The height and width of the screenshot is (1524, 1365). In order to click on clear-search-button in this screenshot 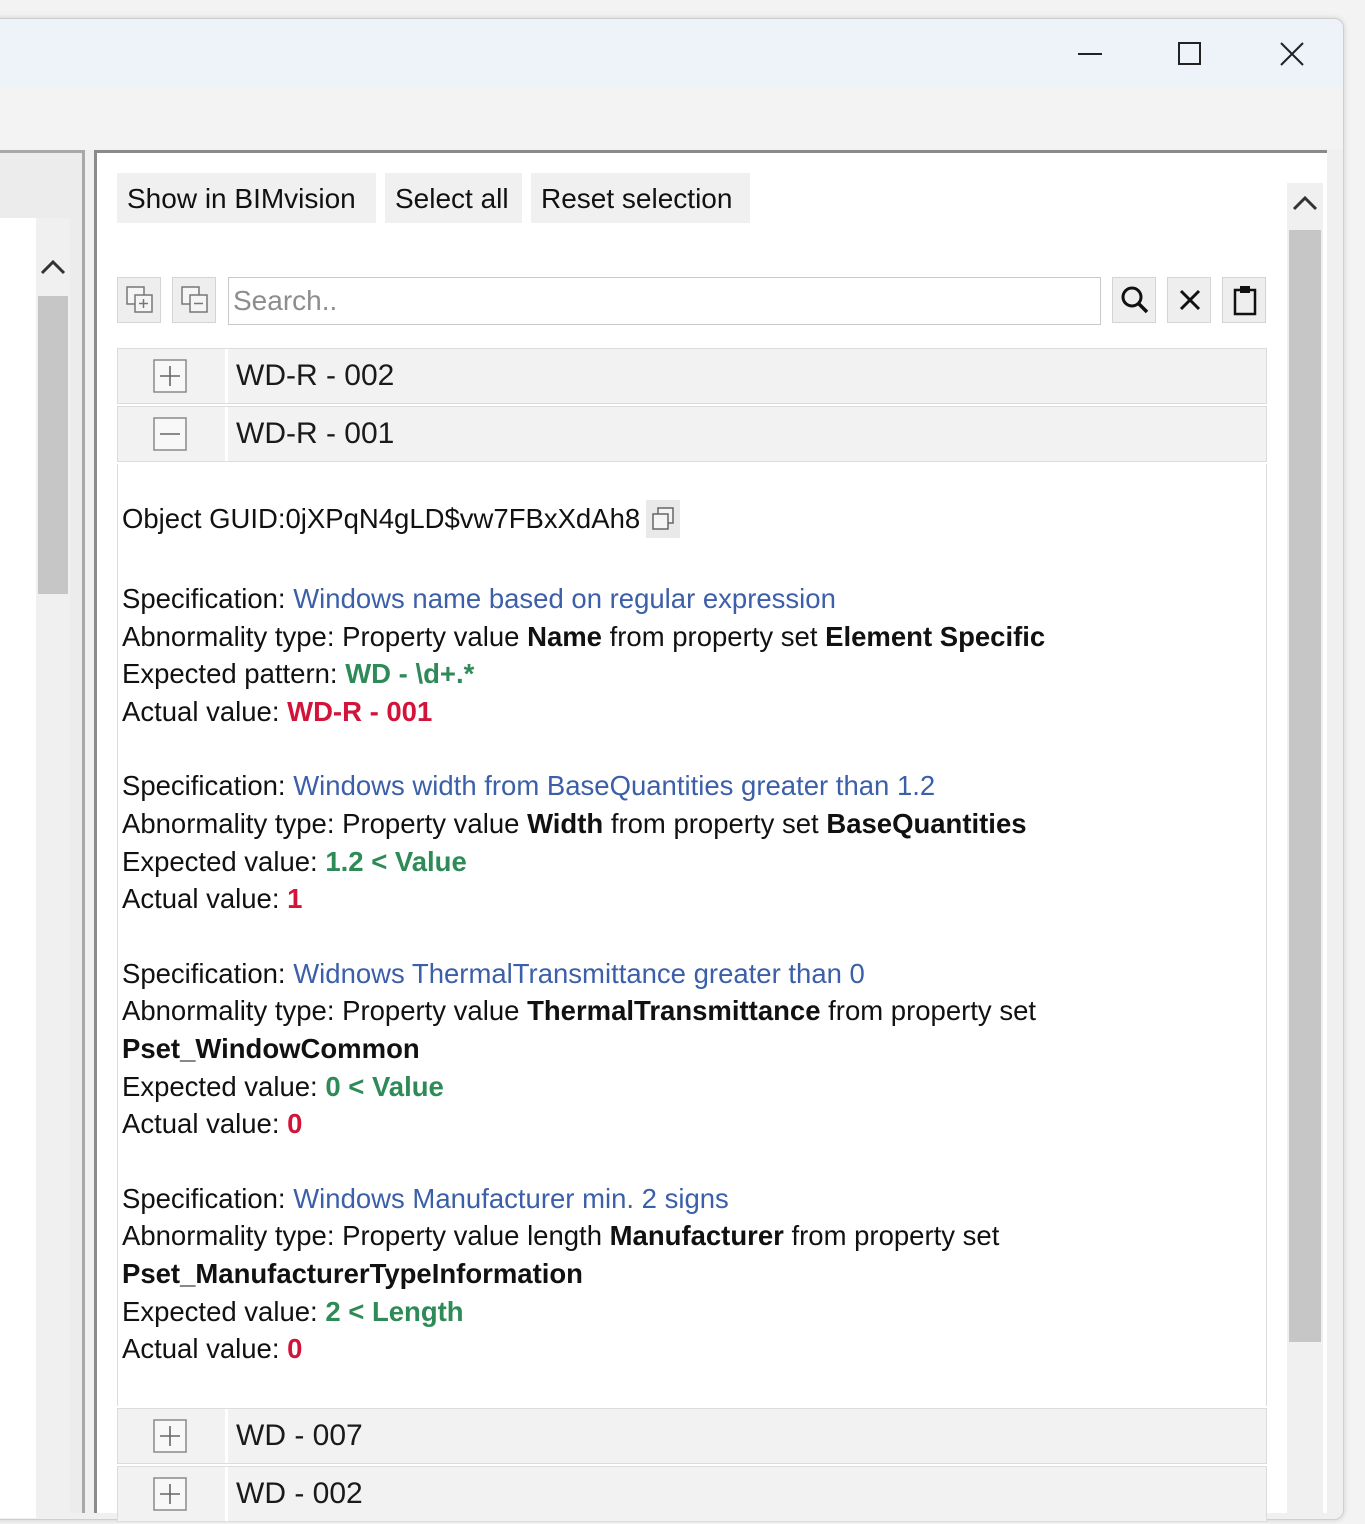, I will do `click(1189, 300)`.